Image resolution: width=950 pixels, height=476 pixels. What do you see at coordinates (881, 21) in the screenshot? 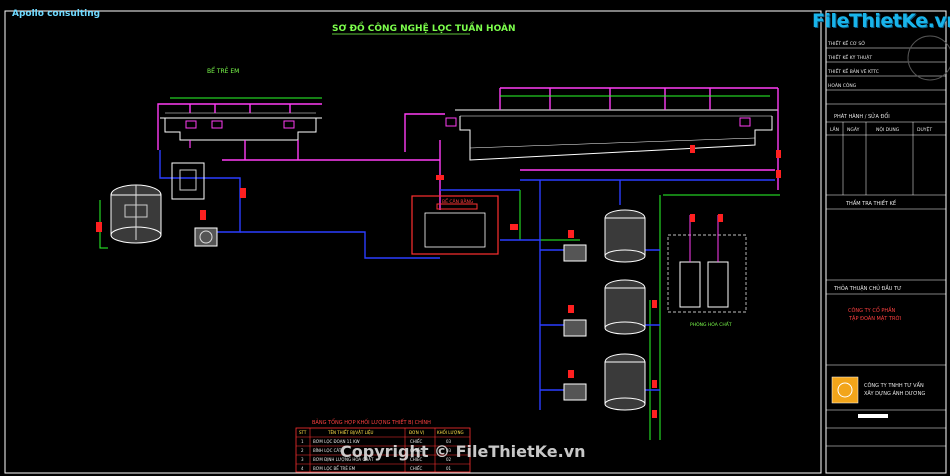
I see `brand-logo-text: FileThietKe.vn` at bounding box center [881, 21].